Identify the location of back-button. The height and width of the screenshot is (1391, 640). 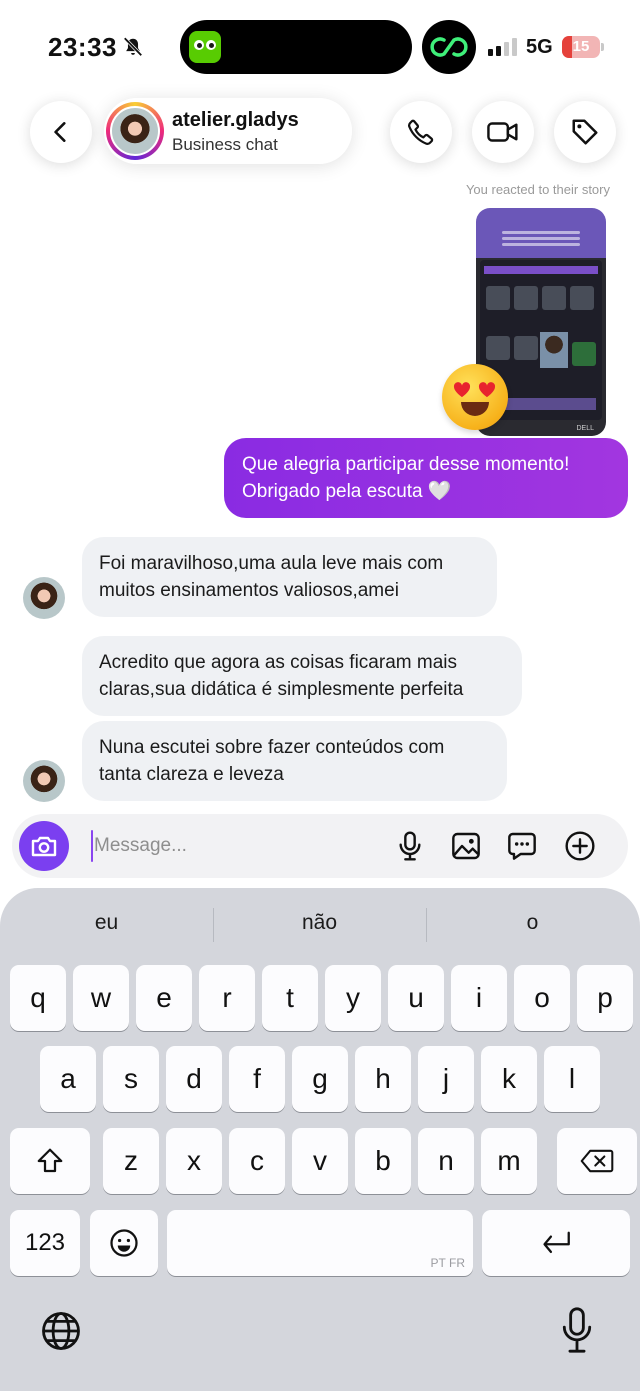
(61, 132).